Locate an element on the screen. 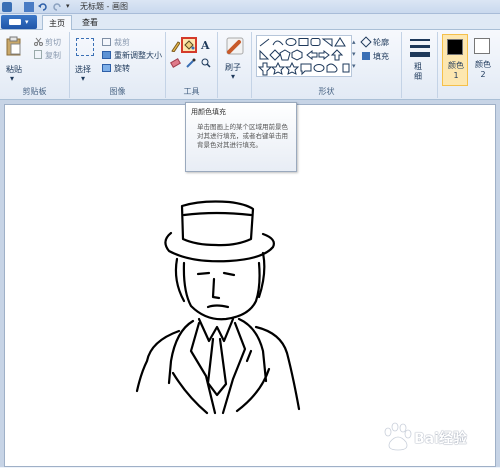  tab-view: 查看 is located at coordinates (90, 22).